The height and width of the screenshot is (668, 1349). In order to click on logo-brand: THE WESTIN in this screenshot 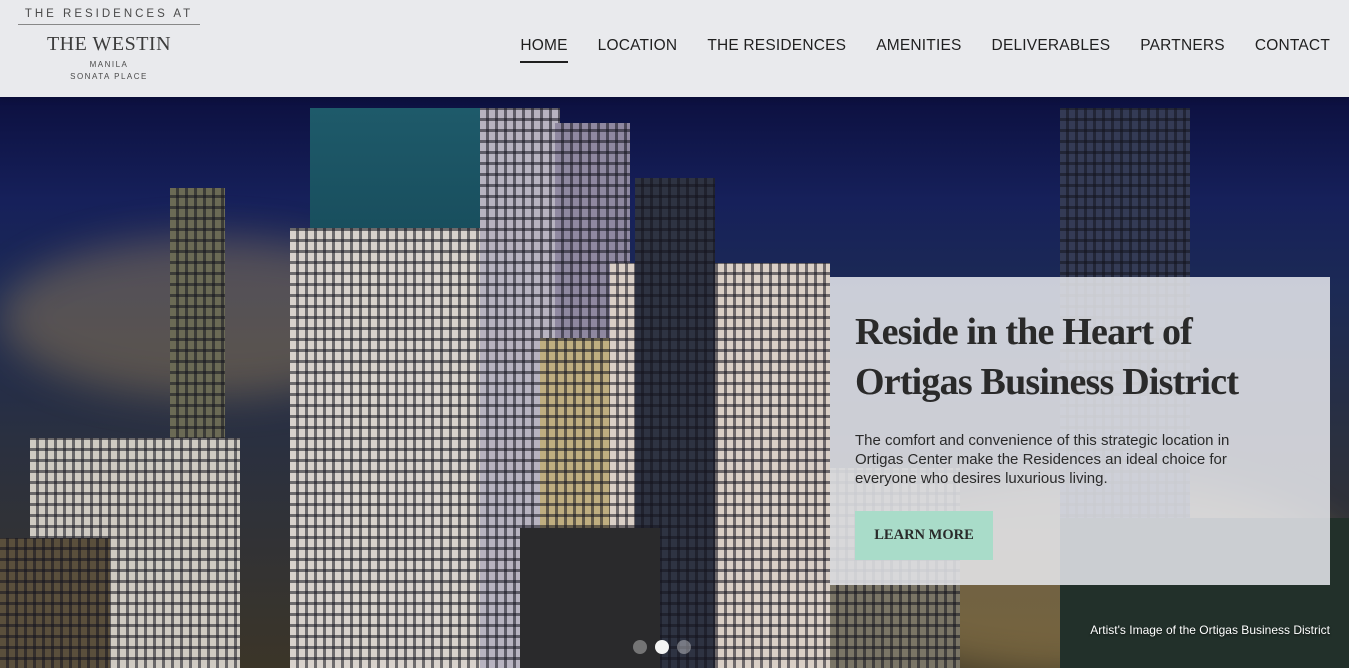, I will do `click(109, 44)`.